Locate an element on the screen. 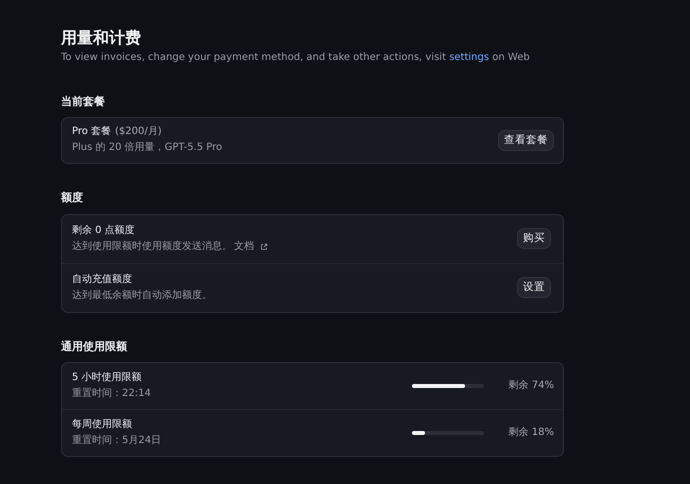  section-heading: 额度 is located at coordinates (72, 198).